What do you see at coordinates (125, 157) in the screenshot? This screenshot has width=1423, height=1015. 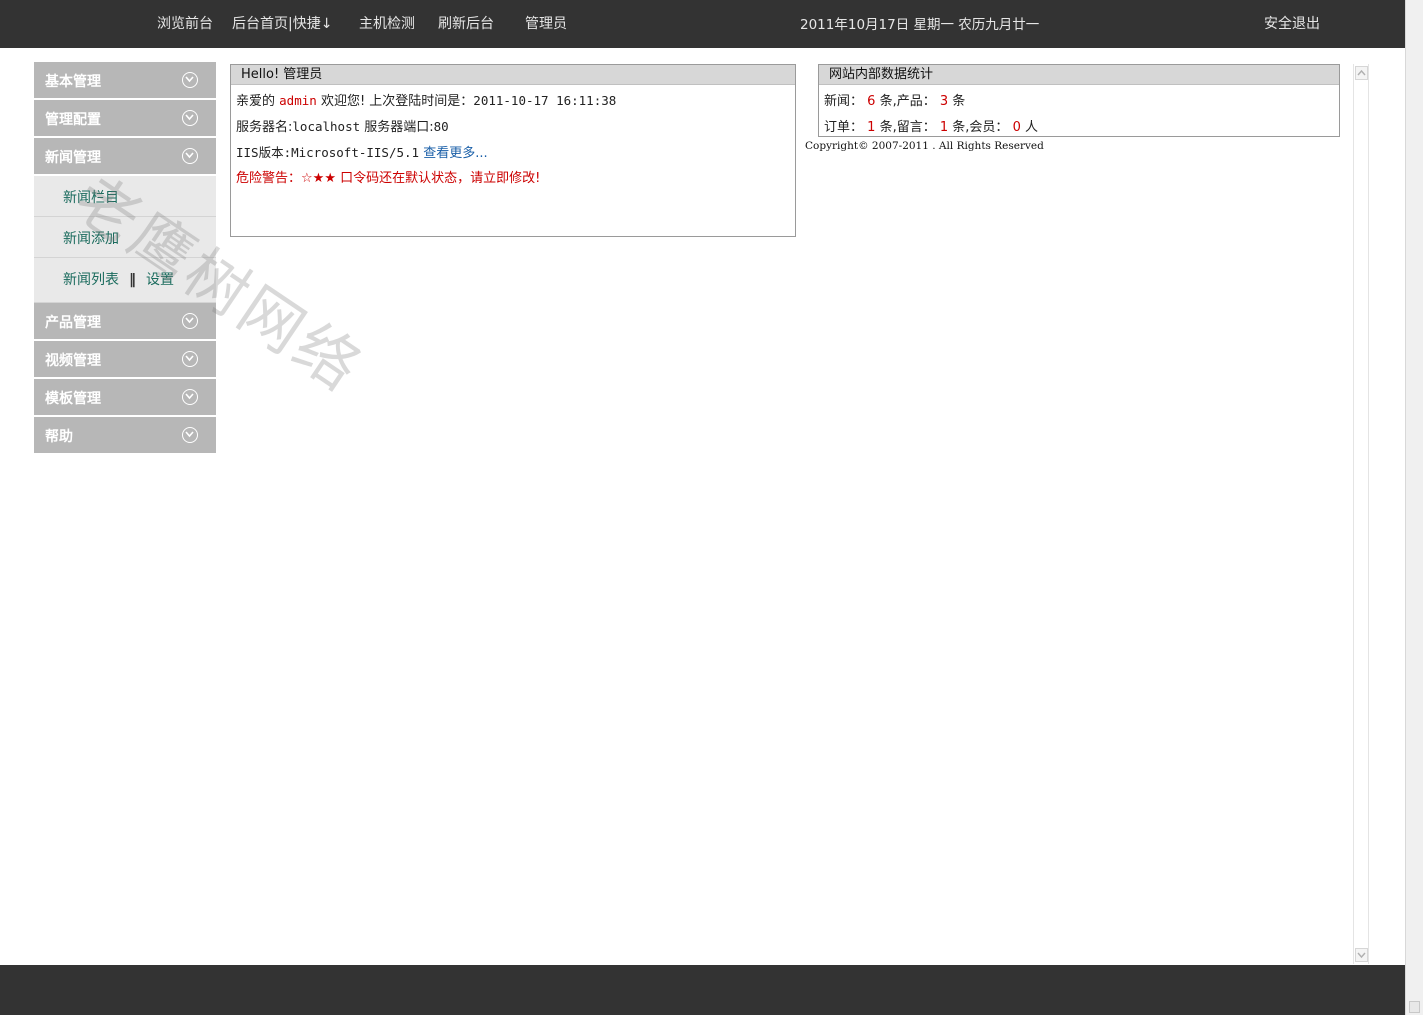 I see `sidebar-section-news: 新闻管理` at bounding box center [125, 157].